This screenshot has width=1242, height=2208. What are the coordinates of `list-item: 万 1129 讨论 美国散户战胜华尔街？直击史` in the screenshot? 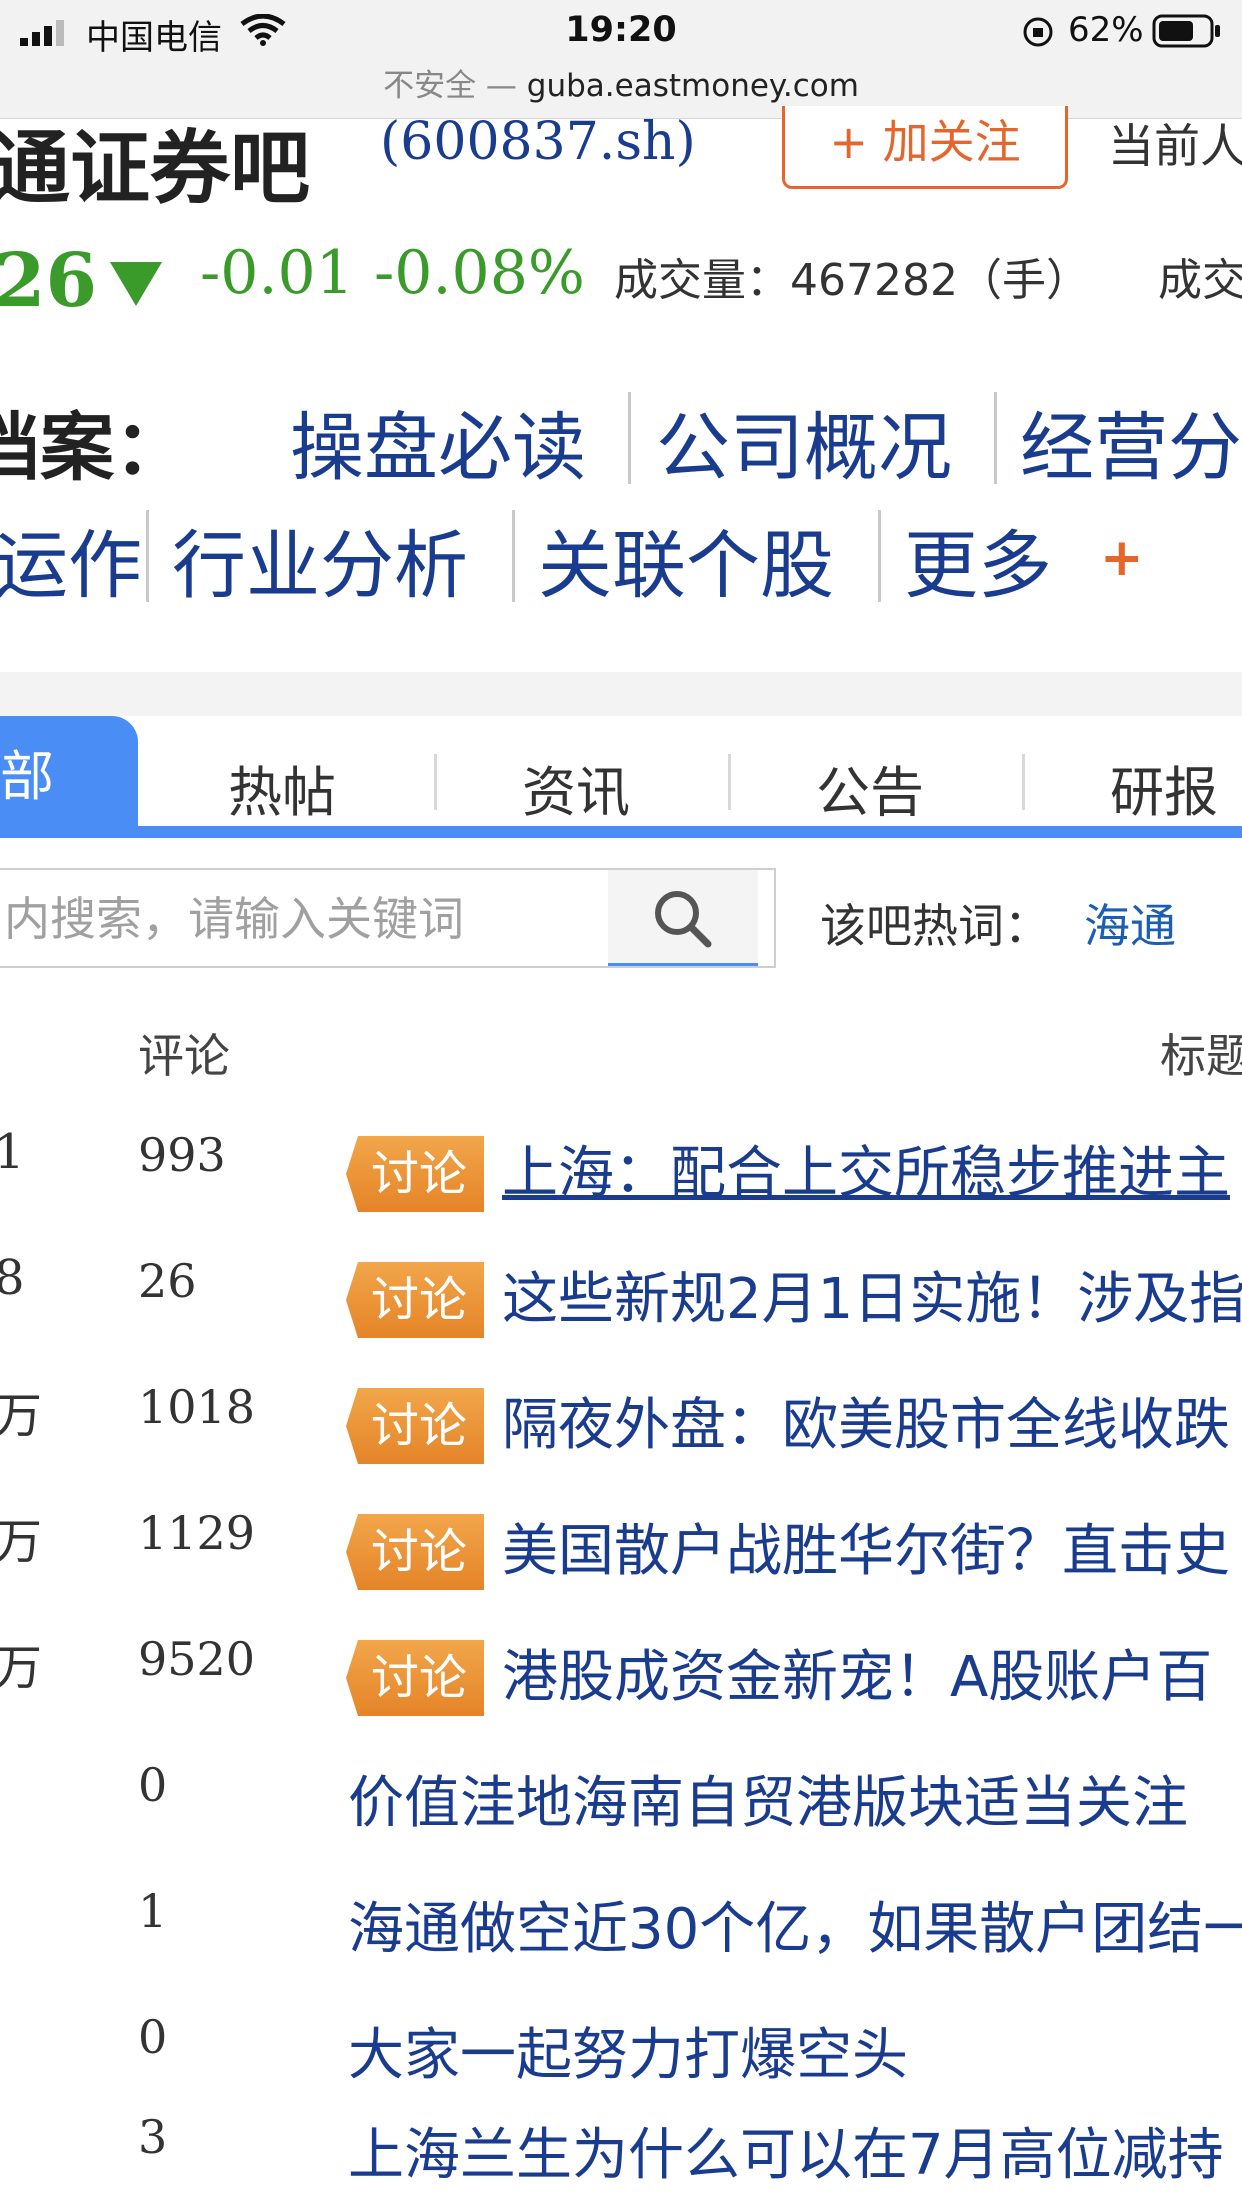 It's located at (621, 1541).